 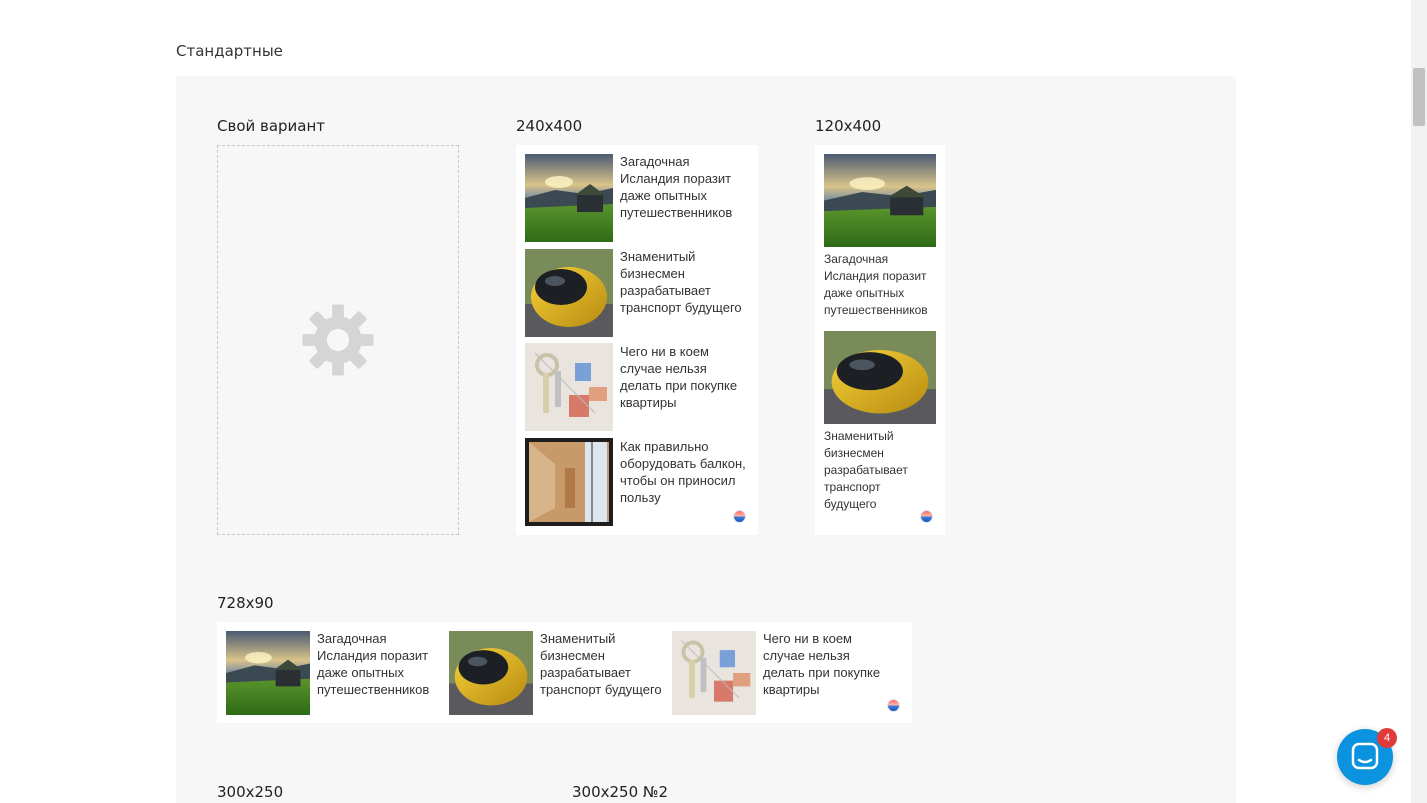 What do you see at coordinates (848, 126) in the screenshot?
I see `format-label-120x400: 120x400` at bounding box center [848, 126].